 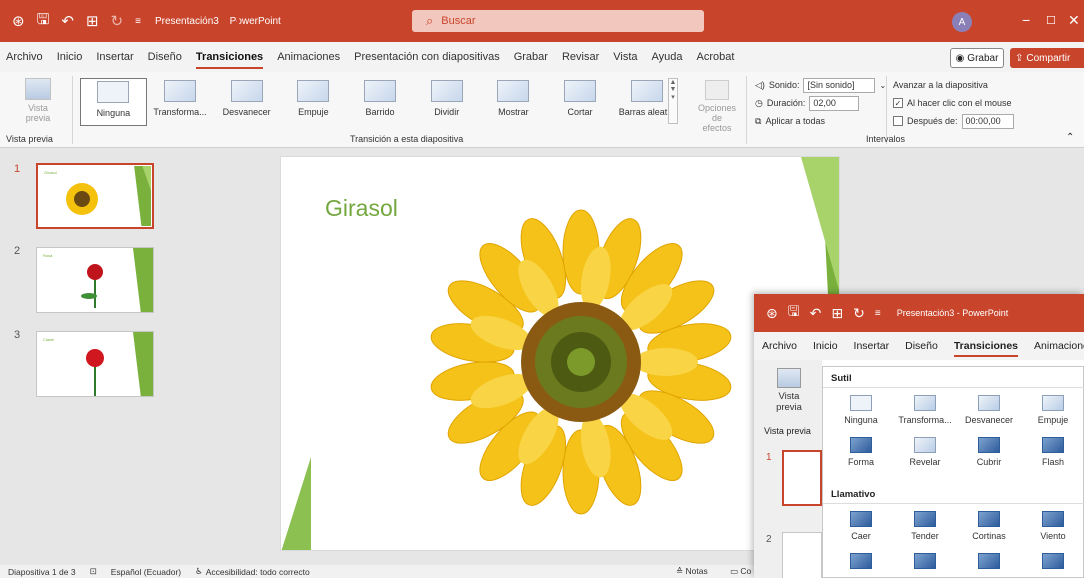 I want to click on split-icon, so click(x=446, y=91).